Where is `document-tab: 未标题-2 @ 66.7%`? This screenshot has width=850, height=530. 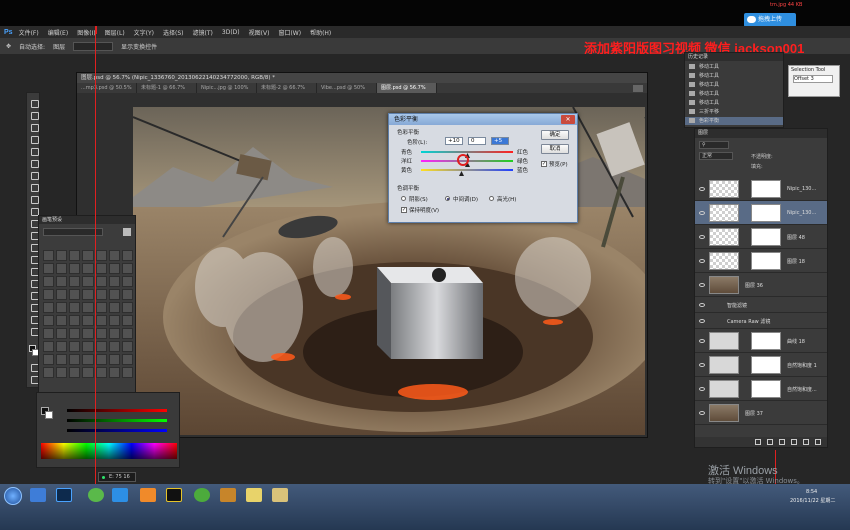
document-tab: 未标题-2 @ 66.7% is located at coordinates (287, 88).